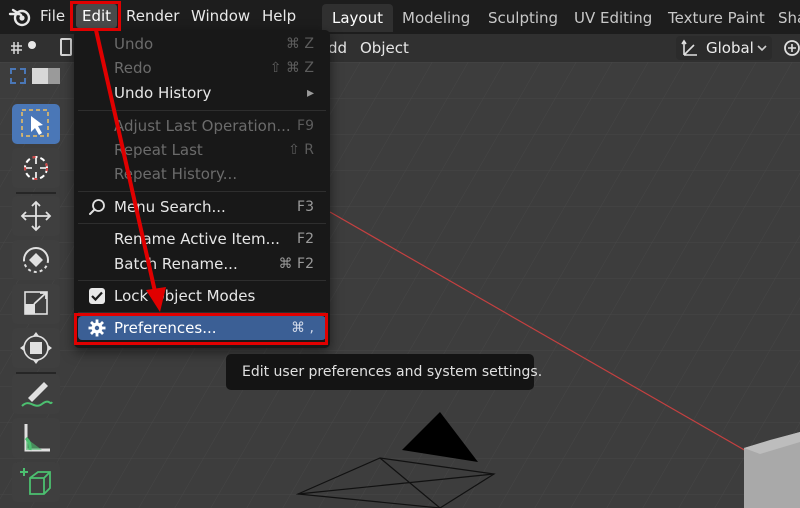 The width and height of the screenshot is (800, 508). Describe the element at coordinates (613, 18) in the screenshot. I see `tab-uv-editing: UV Editing` at that location.